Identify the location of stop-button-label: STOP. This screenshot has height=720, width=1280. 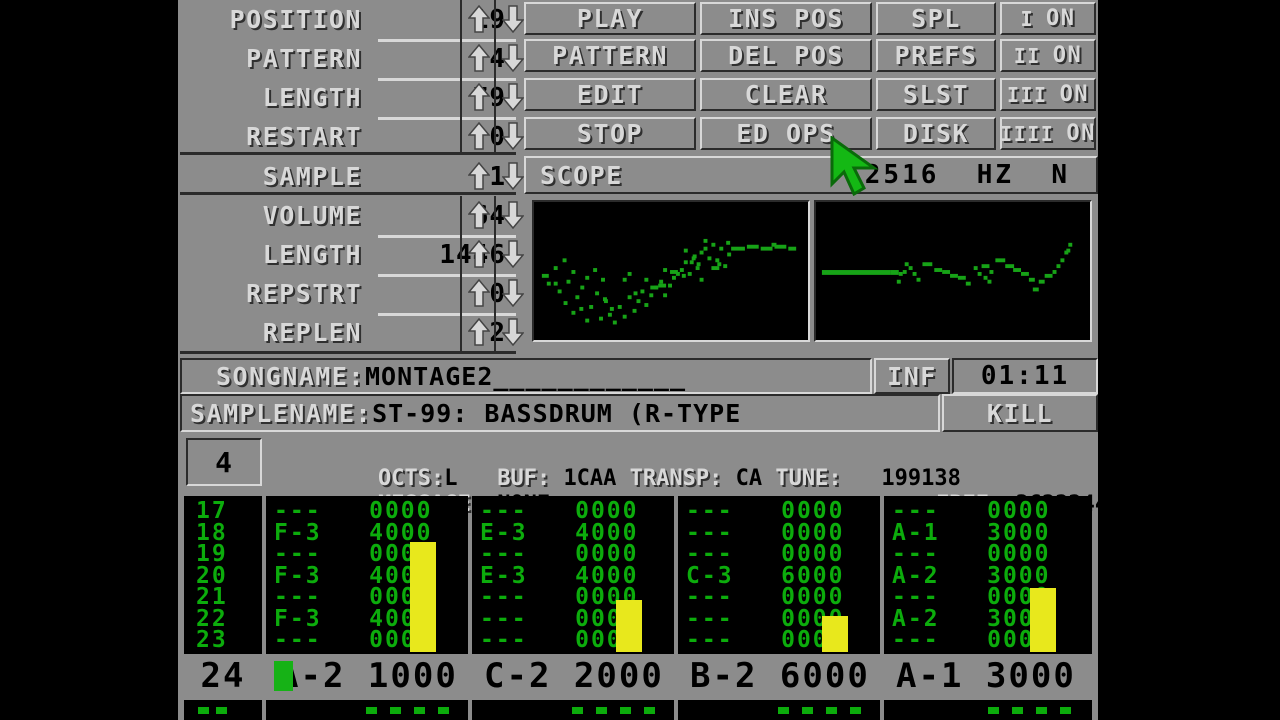
(610, 133).